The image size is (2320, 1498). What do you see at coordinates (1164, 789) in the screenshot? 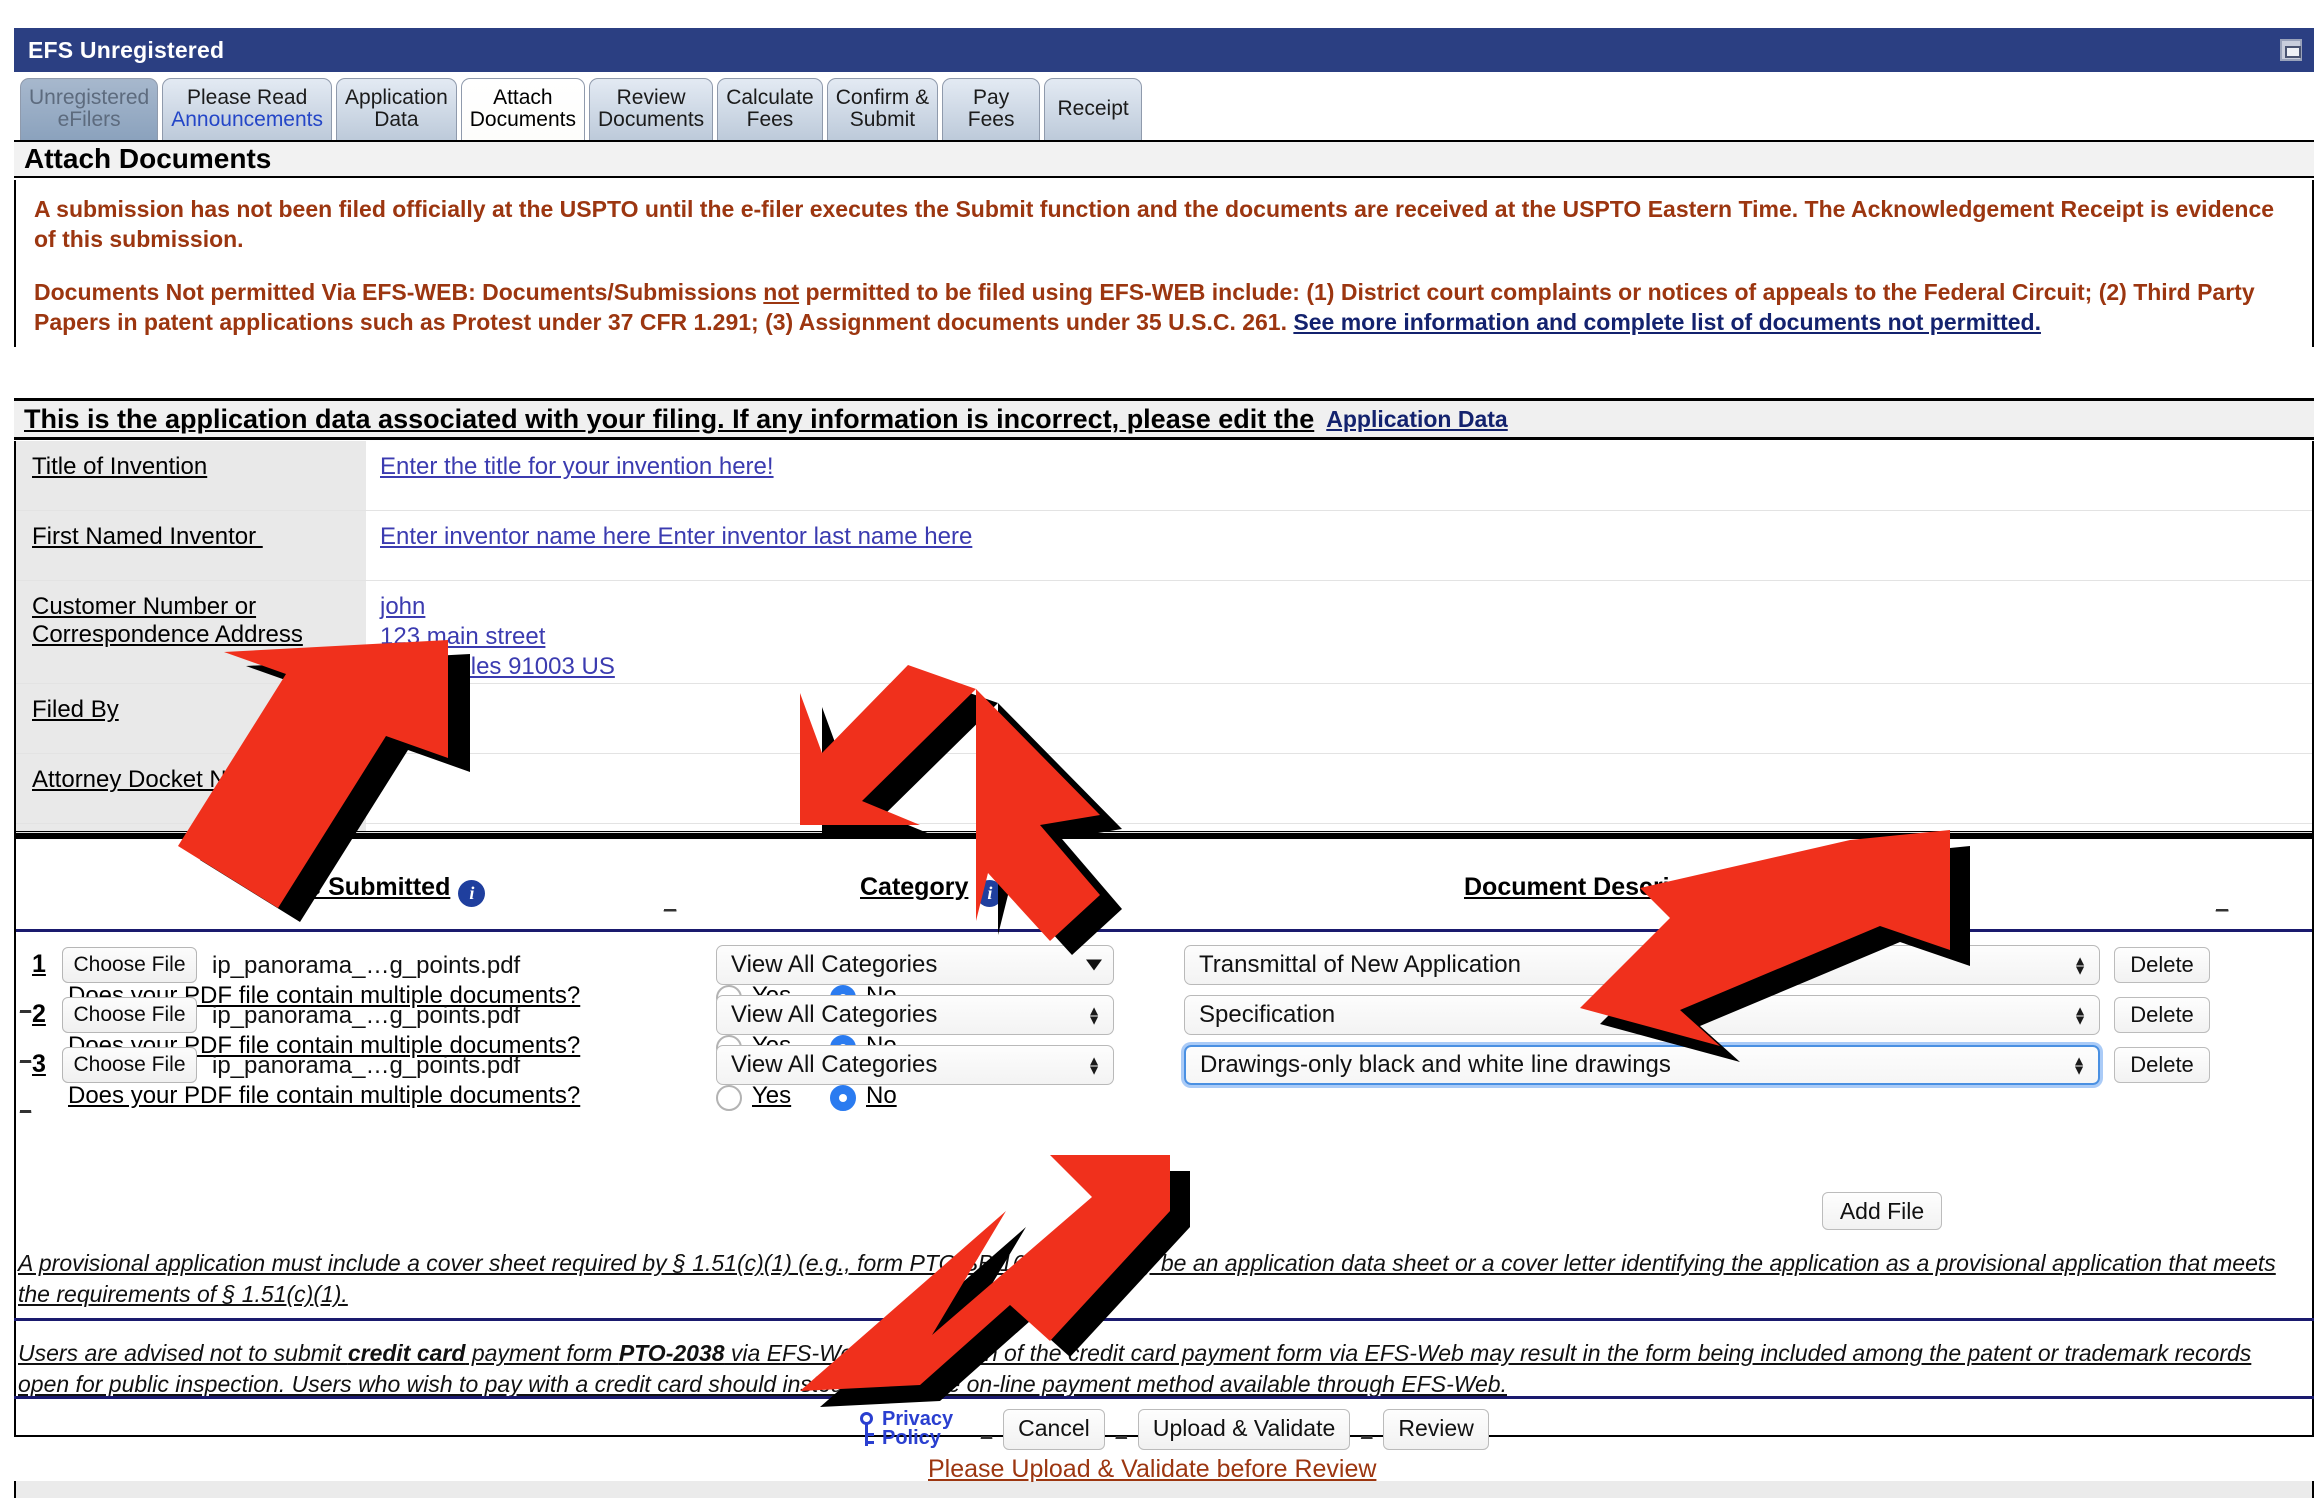
I see `application-data-row: Attorney Docket Number` at bounding box center [1164, 789].